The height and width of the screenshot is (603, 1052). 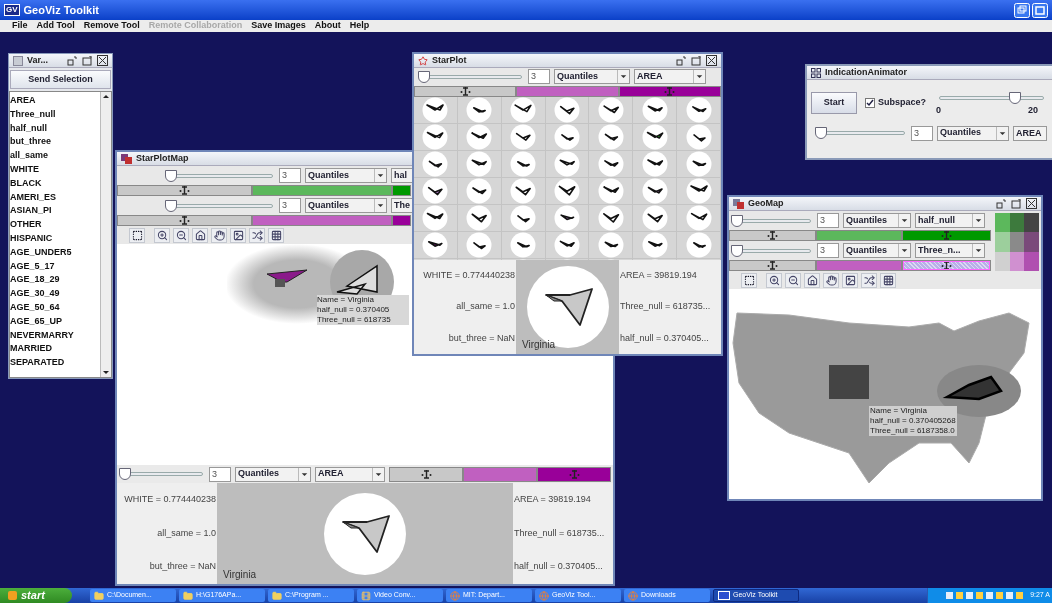 I want to click on variable-field: hal, so click(x=402, y=175).